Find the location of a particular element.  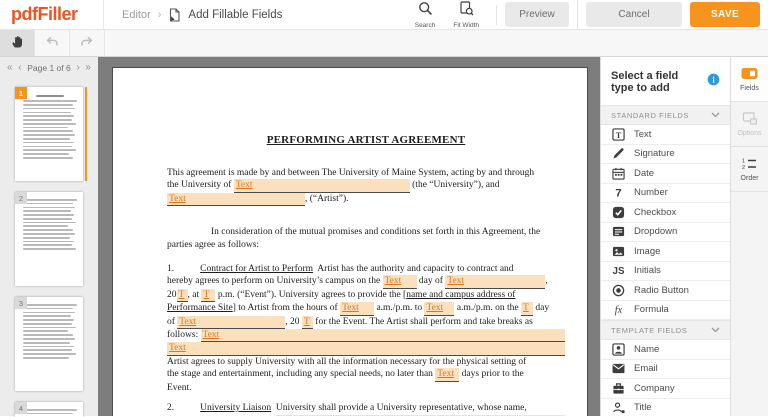

app-logo: pdfFiller is located at coordinates (52, 14).